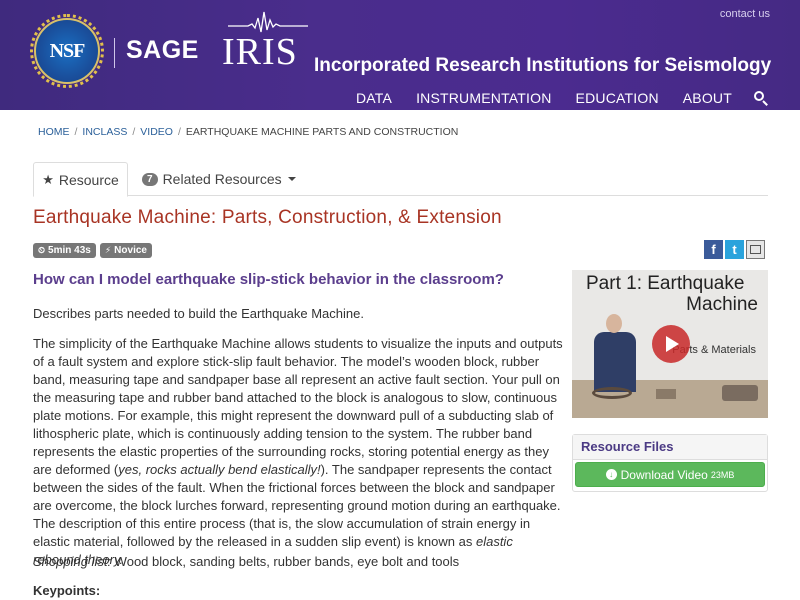  What do you see at coordinates (54, 132) in the screenshot?
I see `breadcrumb-home: HOME` at bounding box center [54, 132].